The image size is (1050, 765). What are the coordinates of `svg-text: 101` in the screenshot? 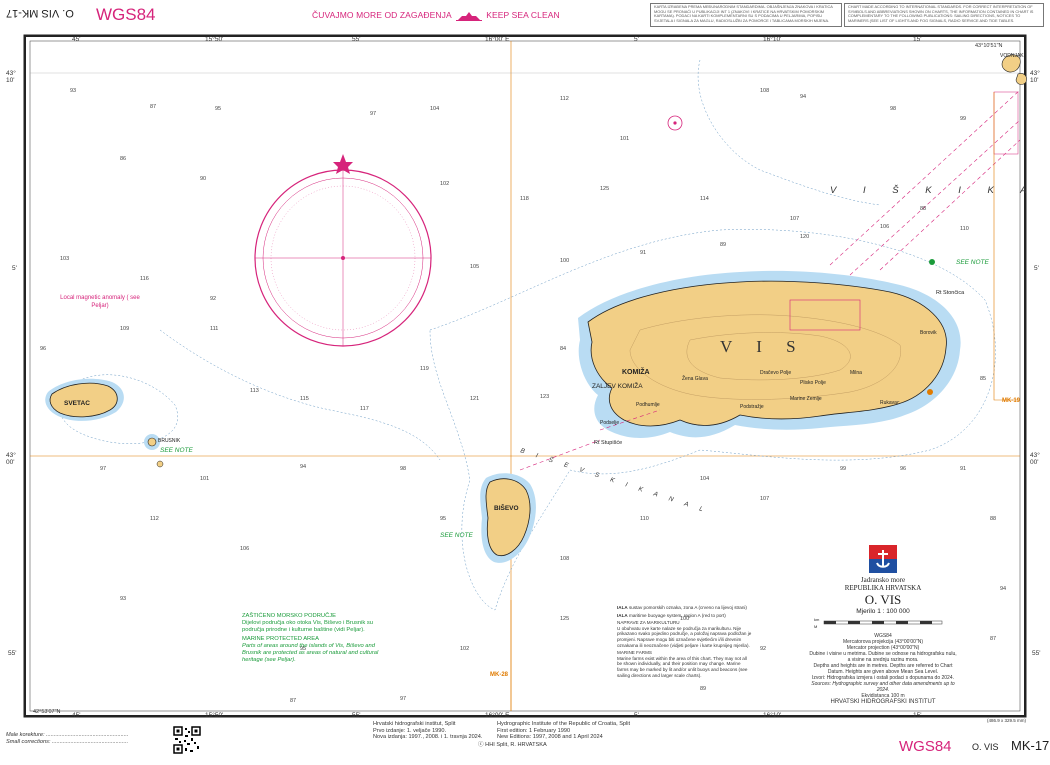 It's located at (204, 479).